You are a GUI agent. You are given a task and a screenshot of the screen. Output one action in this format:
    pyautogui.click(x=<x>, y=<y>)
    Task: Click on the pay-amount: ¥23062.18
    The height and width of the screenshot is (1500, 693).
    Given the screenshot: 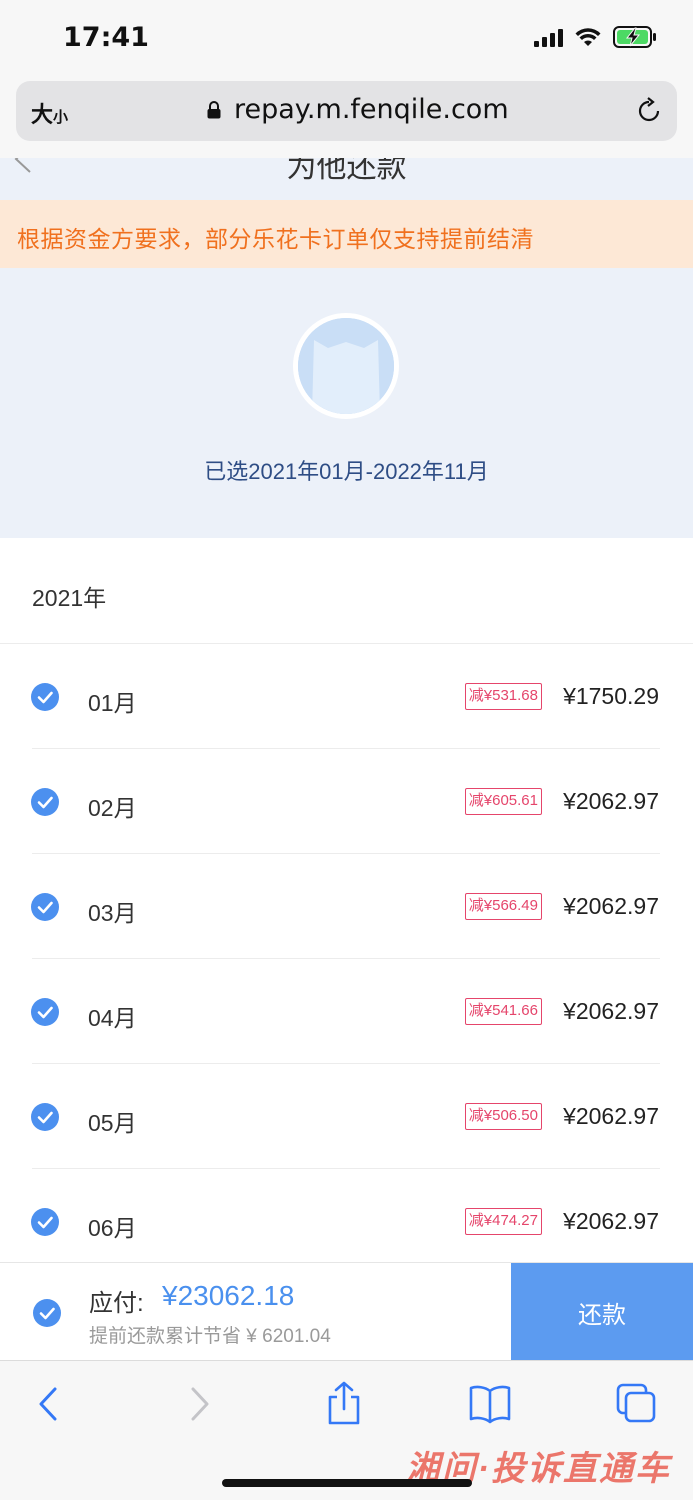 What is the action you would take?
    pyautogui.click(x=228, y=1295)
    